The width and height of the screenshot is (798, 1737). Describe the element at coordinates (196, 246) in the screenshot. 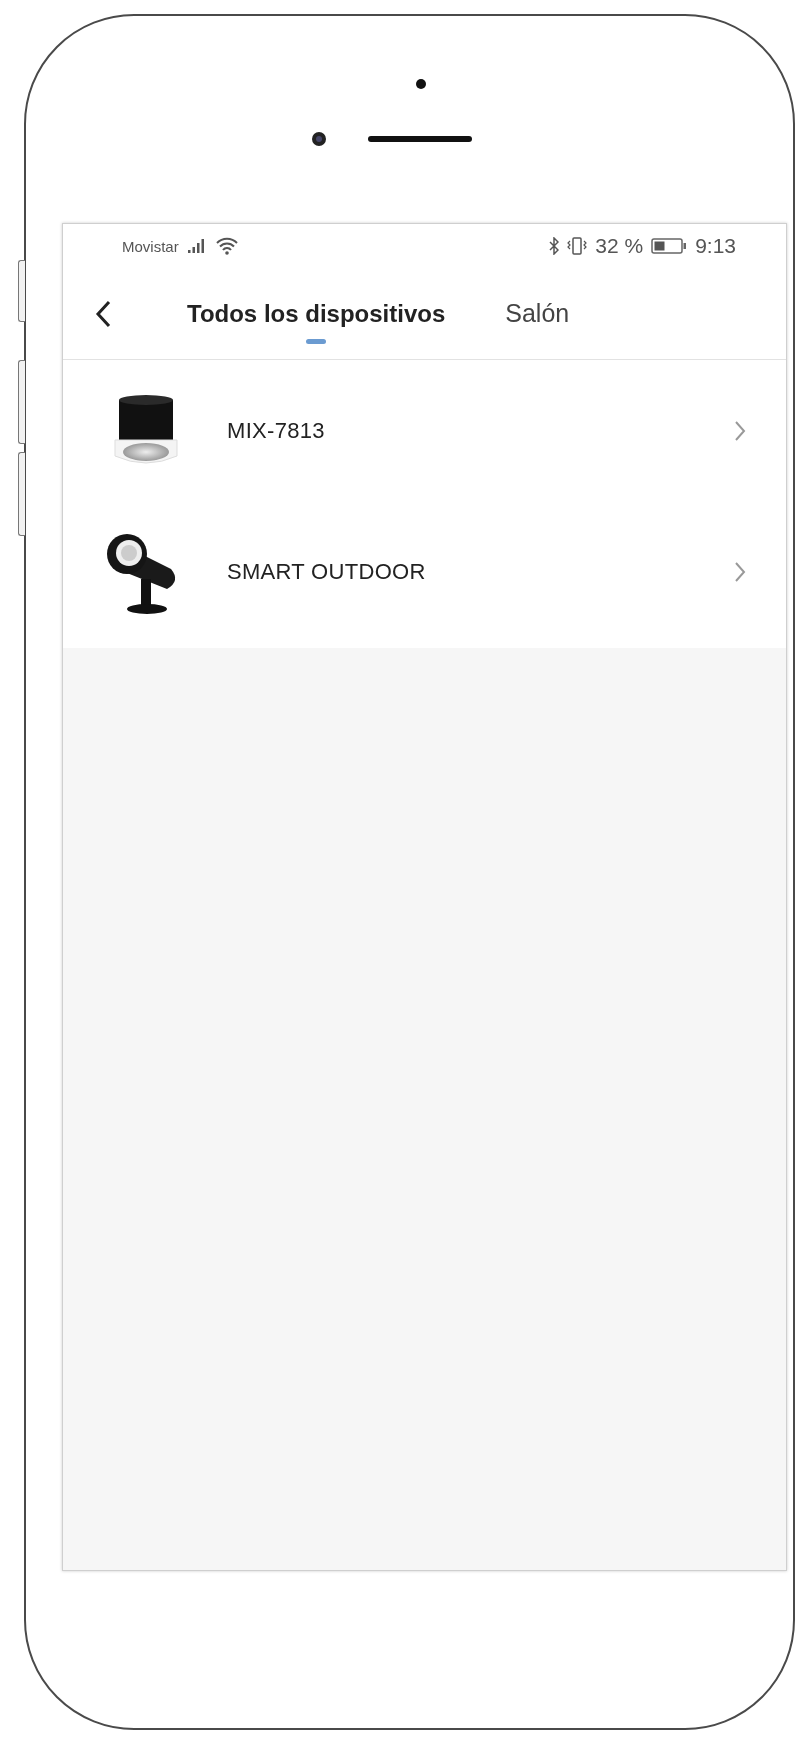

I see `signal-icon` at that location.